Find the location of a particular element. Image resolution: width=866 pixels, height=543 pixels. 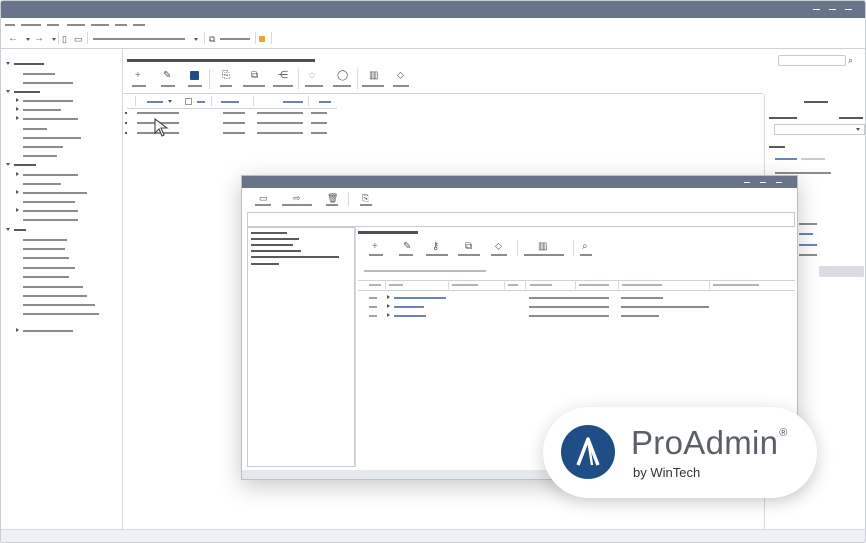

open-folder-icon: ▭ is located at coordinates (78, 39).